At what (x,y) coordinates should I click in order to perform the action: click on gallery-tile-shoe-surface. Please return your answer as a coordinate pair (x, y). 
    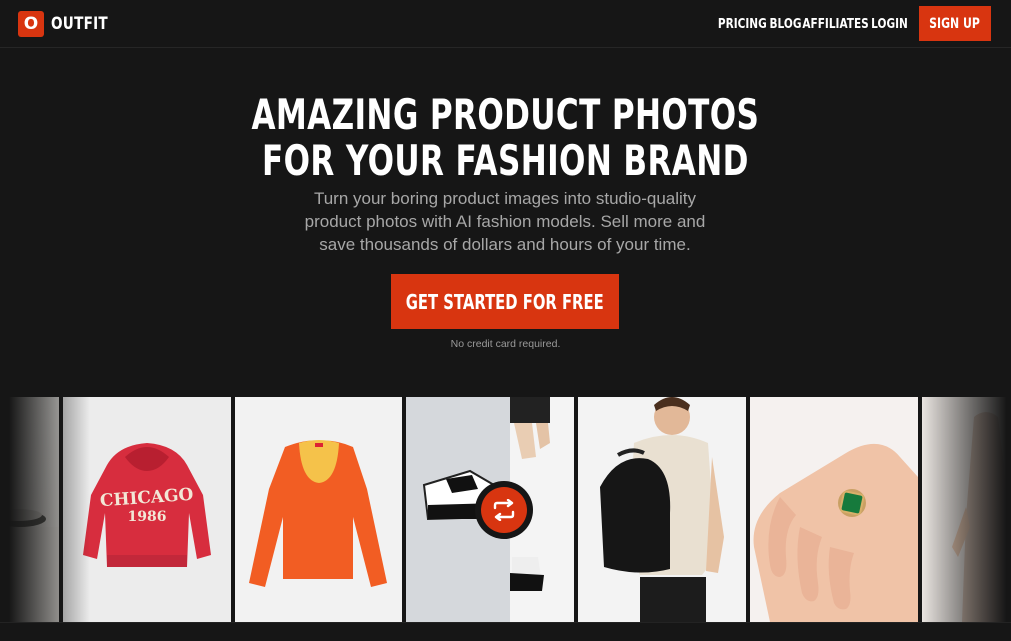
    Looking at the image, I should click on (29, 509).